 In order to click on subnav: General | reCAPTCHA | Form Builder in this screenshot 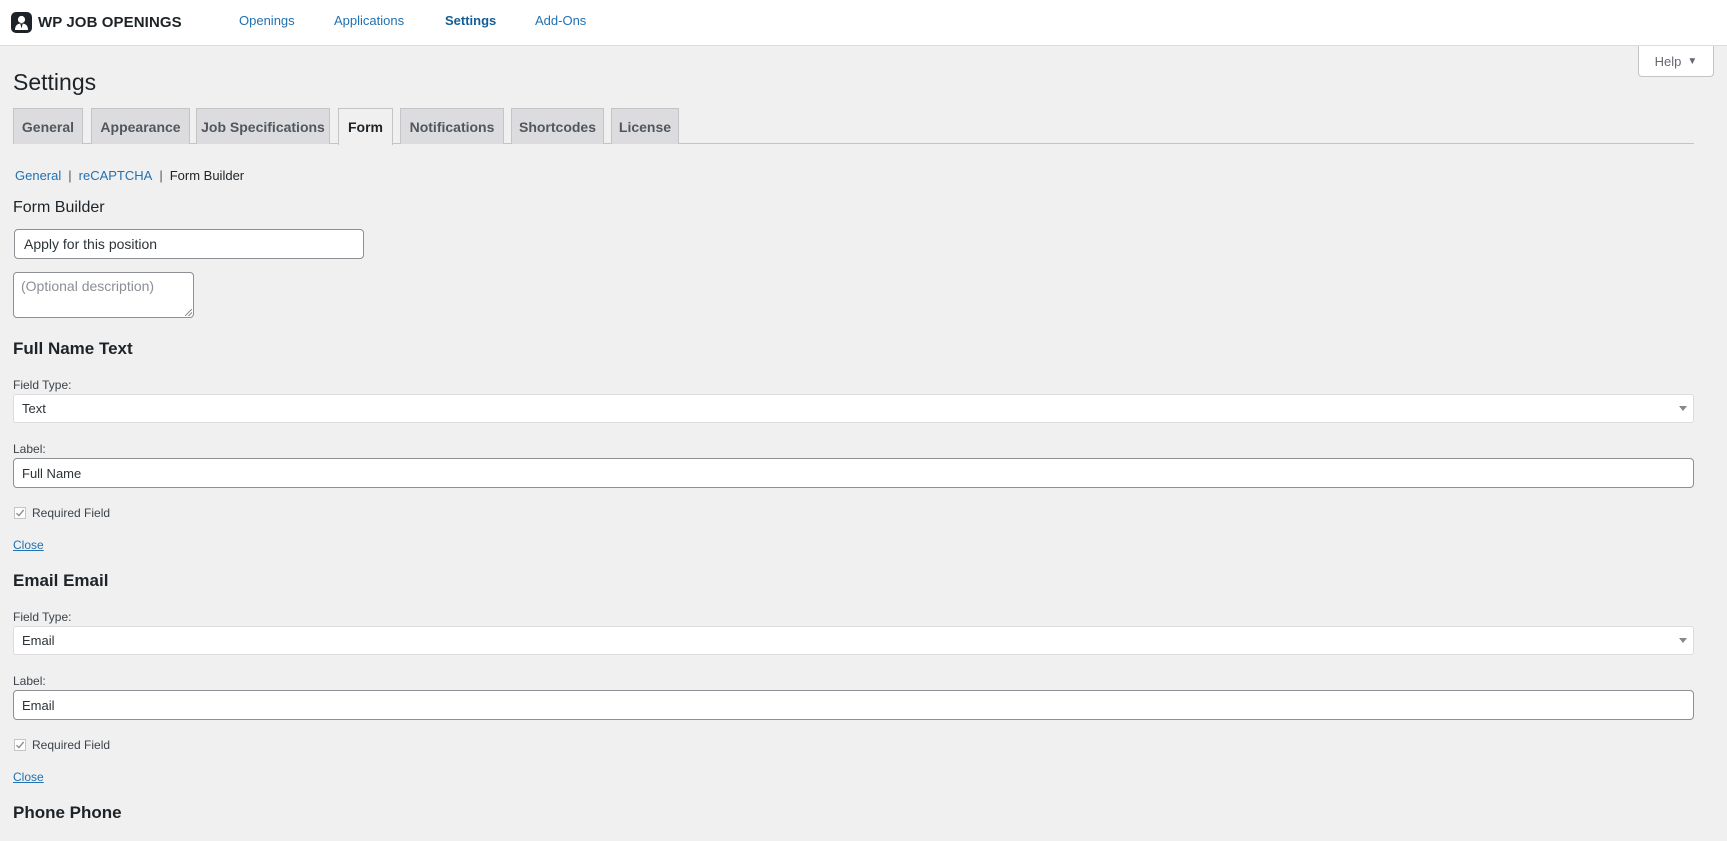, I will do `click(129, 175)`.